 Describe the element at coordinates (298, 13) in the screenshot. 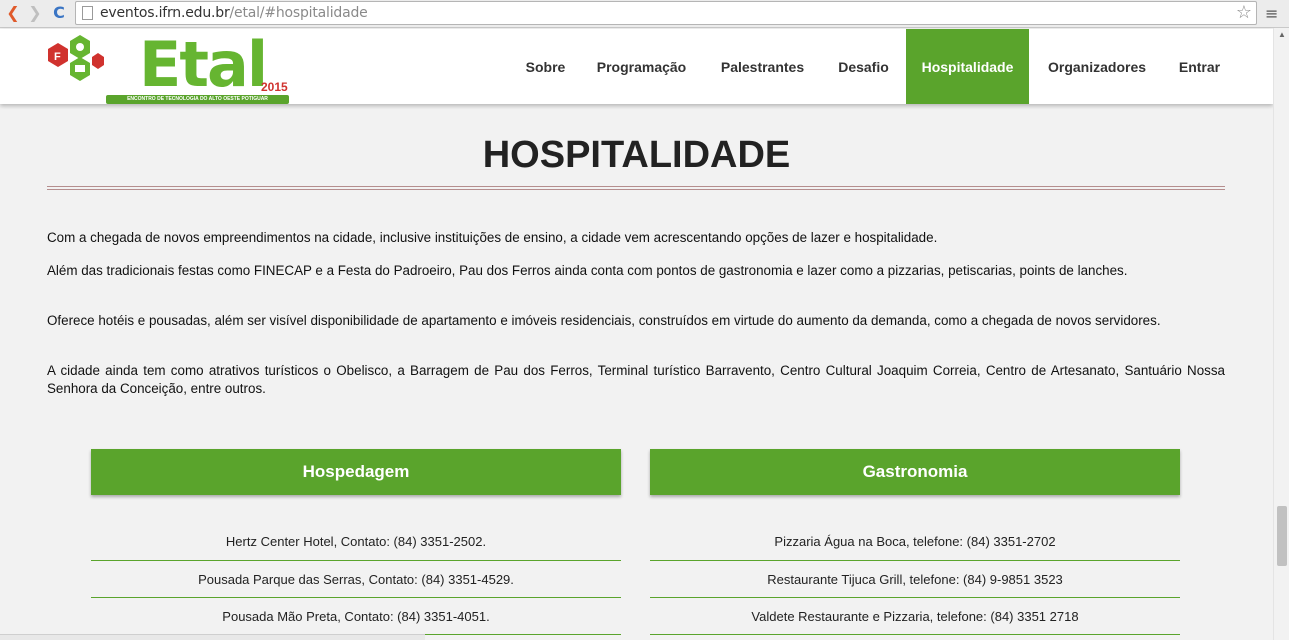

I see `url-path: /etal/#hospitalidade` at that location.